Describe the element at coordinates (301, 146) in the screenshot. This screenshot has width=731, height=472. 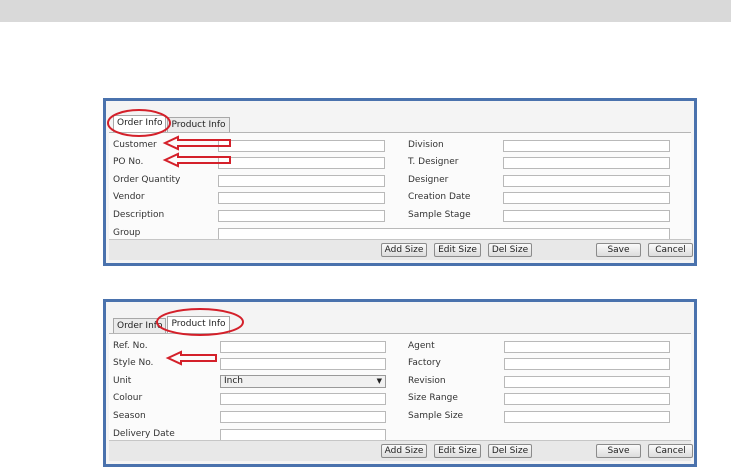
I see `customer-input` at that location.